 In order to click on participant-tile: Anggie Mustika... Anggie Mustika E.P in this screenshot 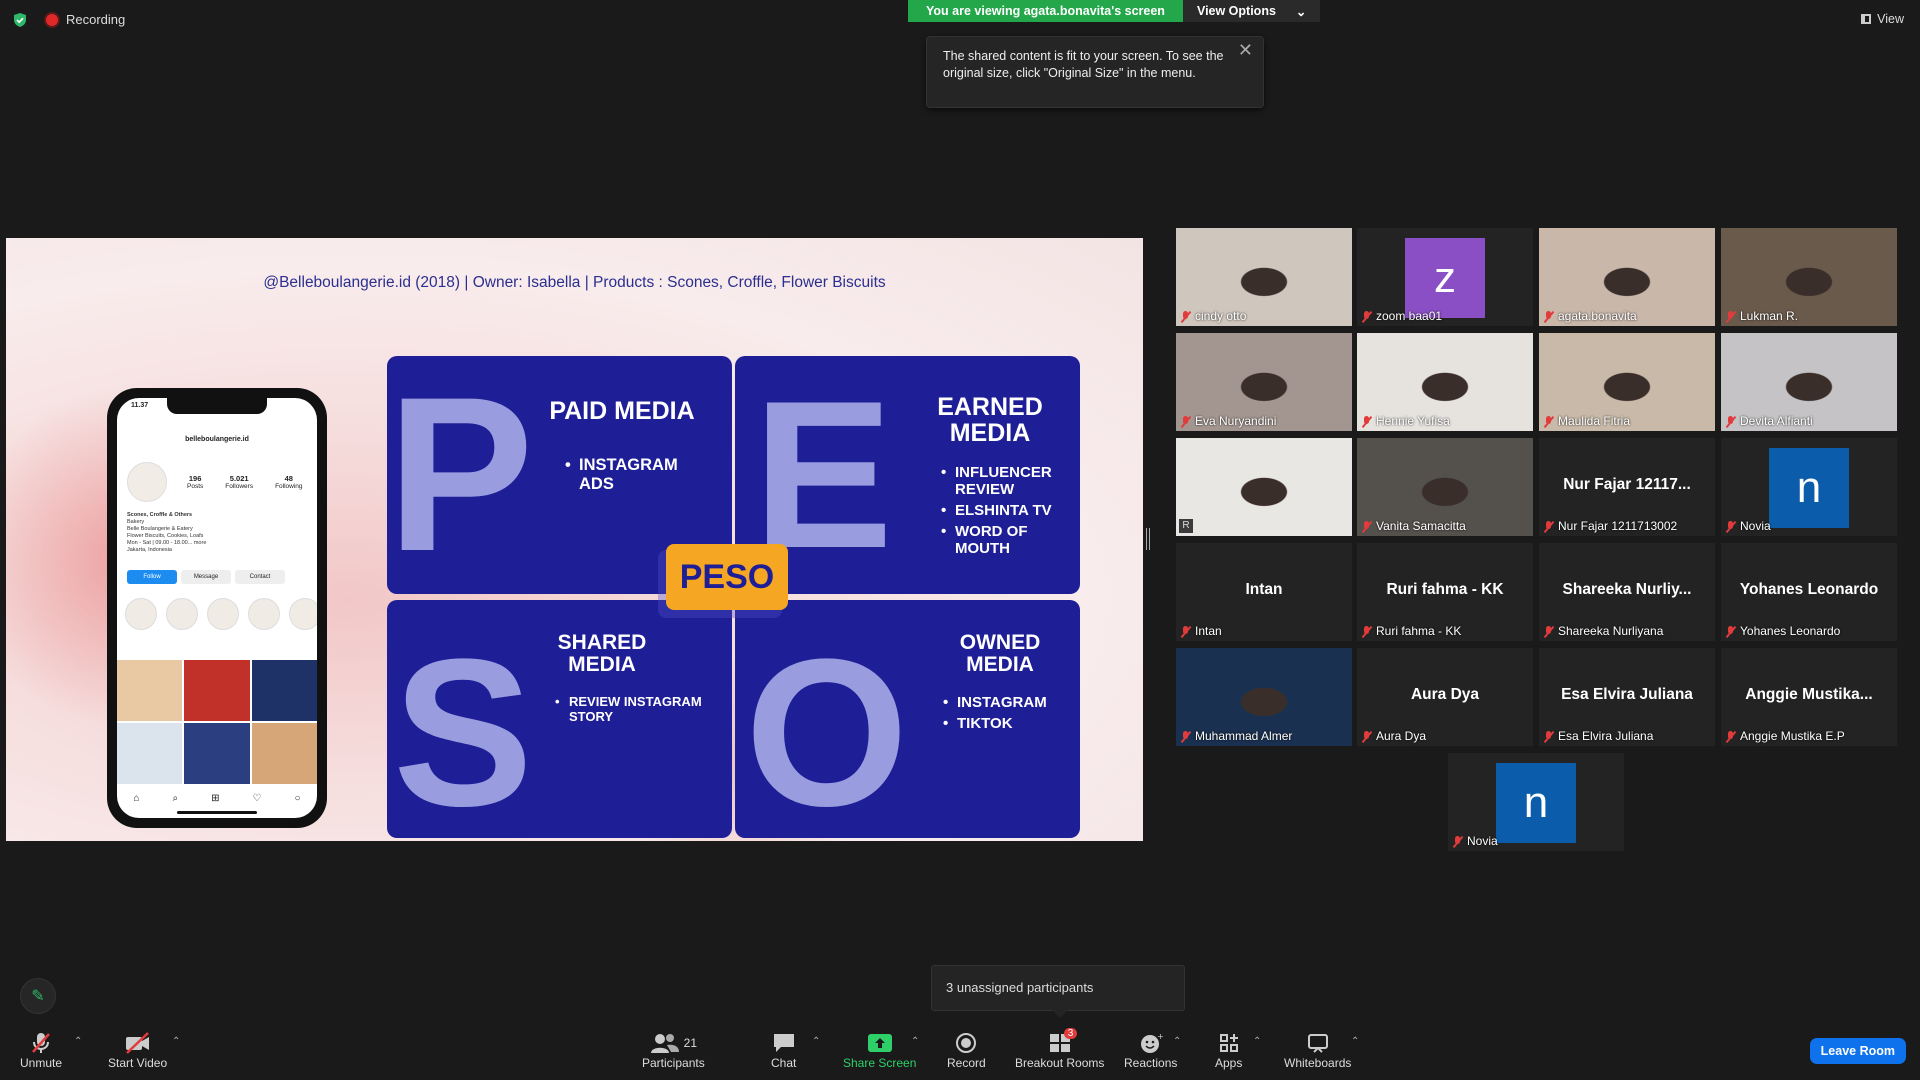, I will do `click(1809, 697)`.